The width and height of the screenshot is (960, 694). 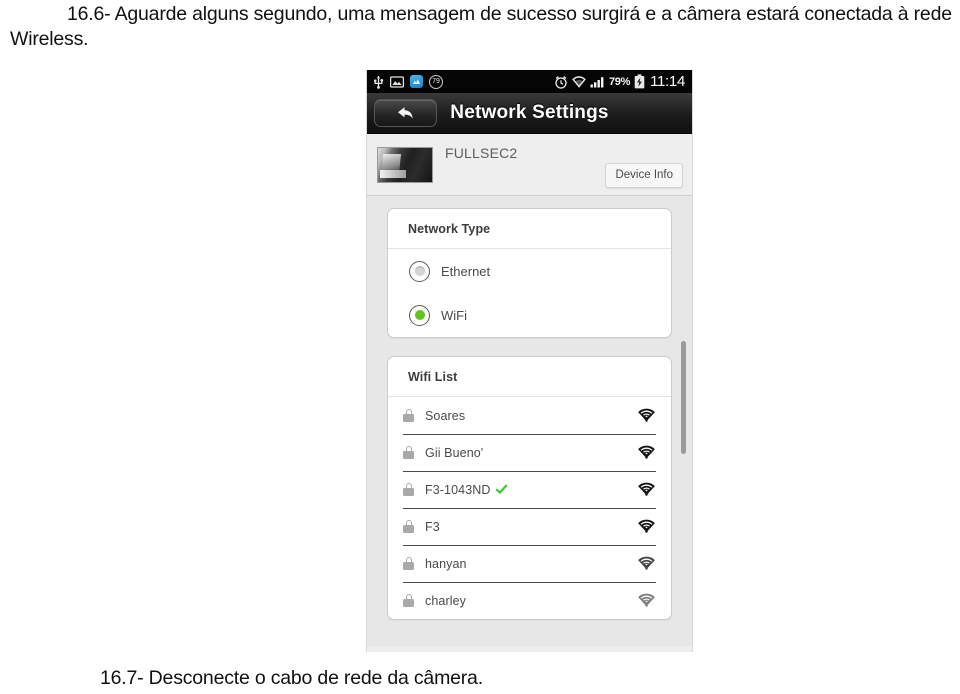 What do you see at coordinates (529, 165) in the screenshot?
I see `device-summary-row: FULLSEC2 Device Info` at bounding box center [529, 165].